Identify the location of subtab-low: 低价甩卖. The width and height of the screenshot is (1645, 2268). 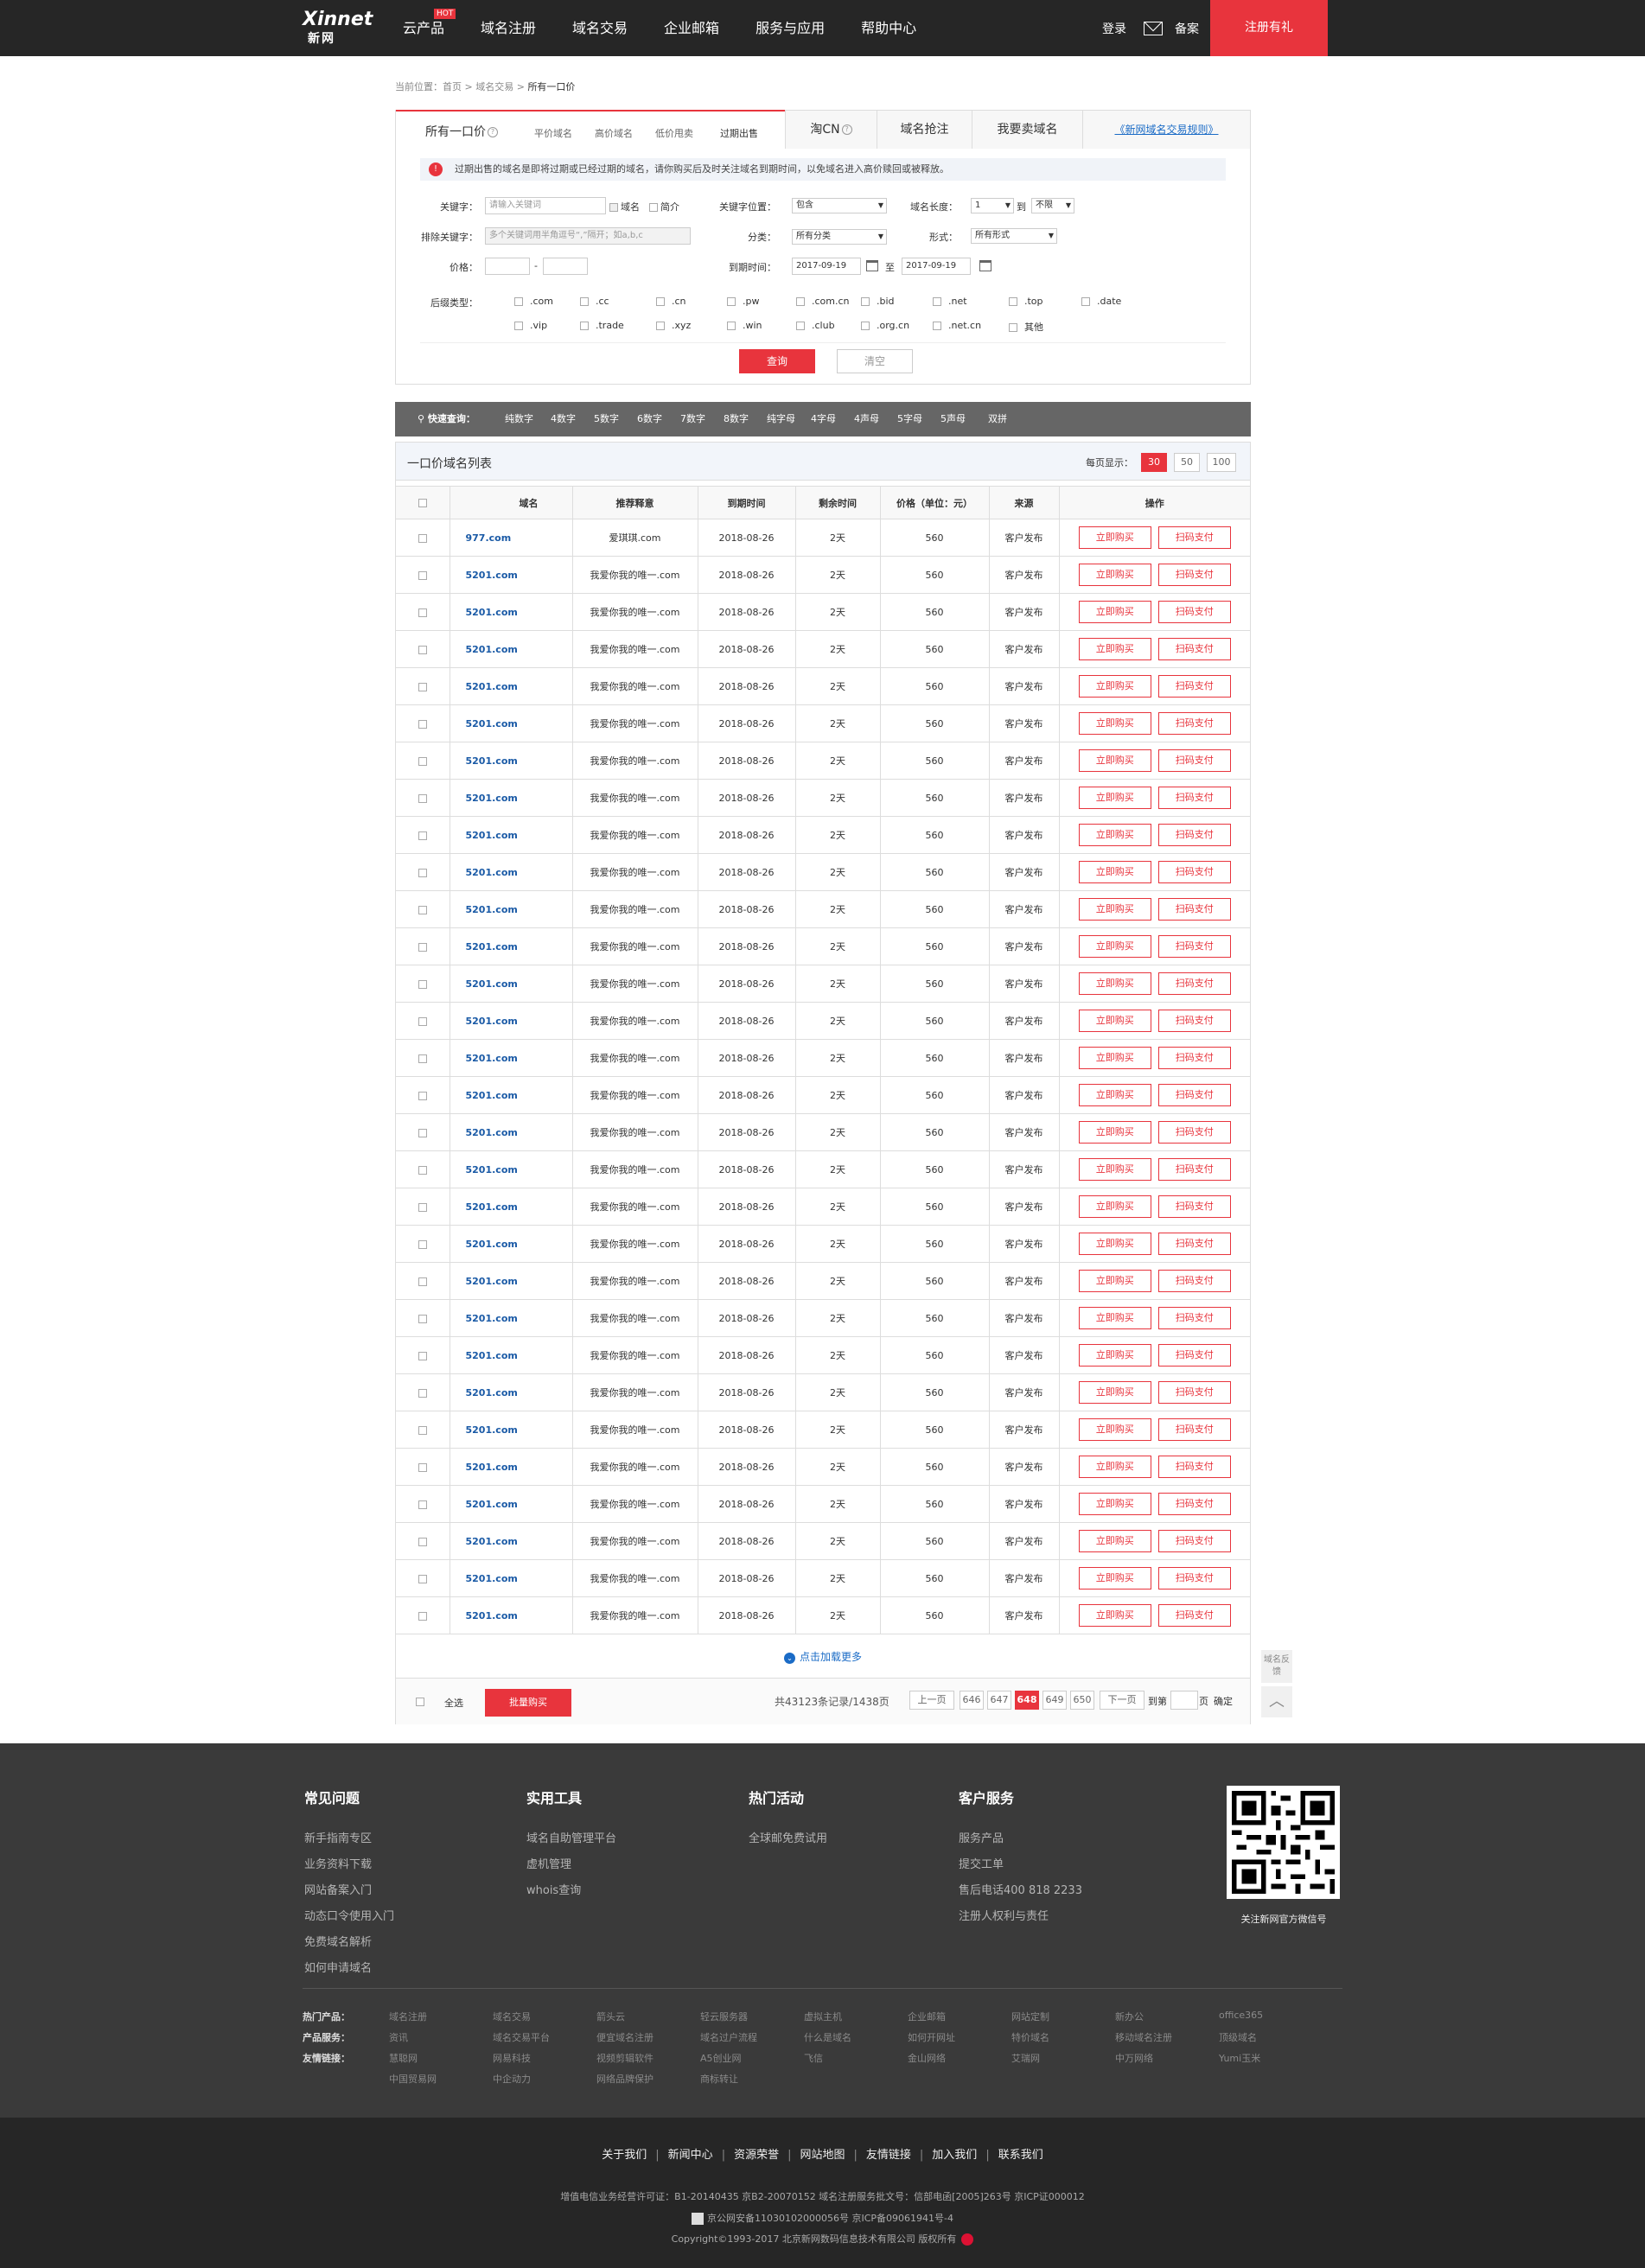
(674, 133).